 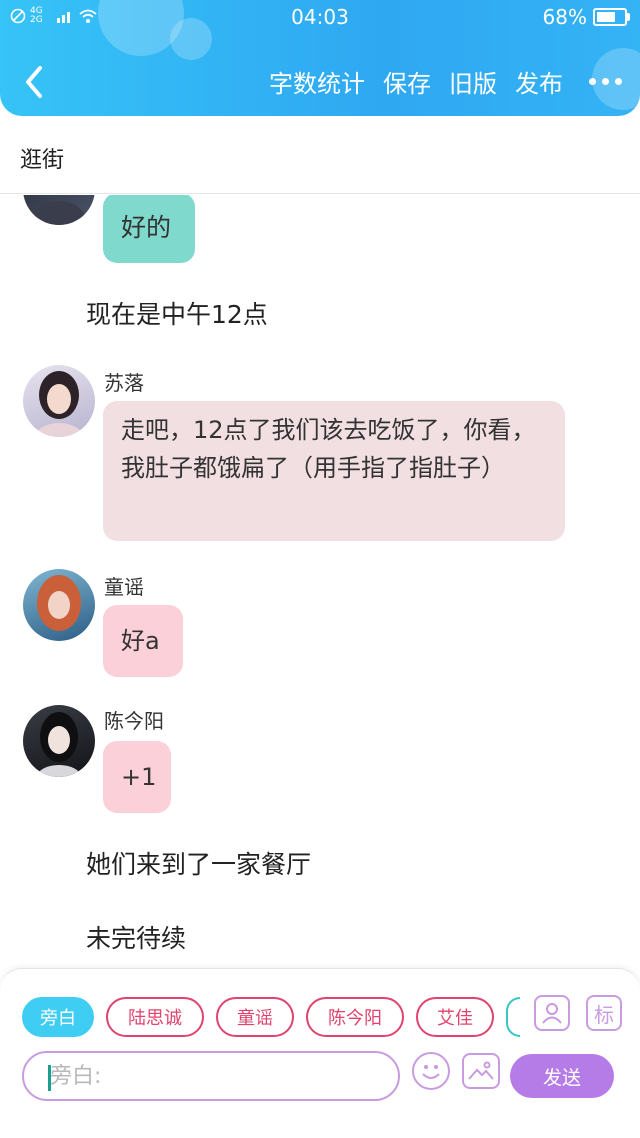 What do you see at coordinates (155, 1017) in the screenshot?
I see `chip-character: 陆思诚` at bounding box center [155, 1017].